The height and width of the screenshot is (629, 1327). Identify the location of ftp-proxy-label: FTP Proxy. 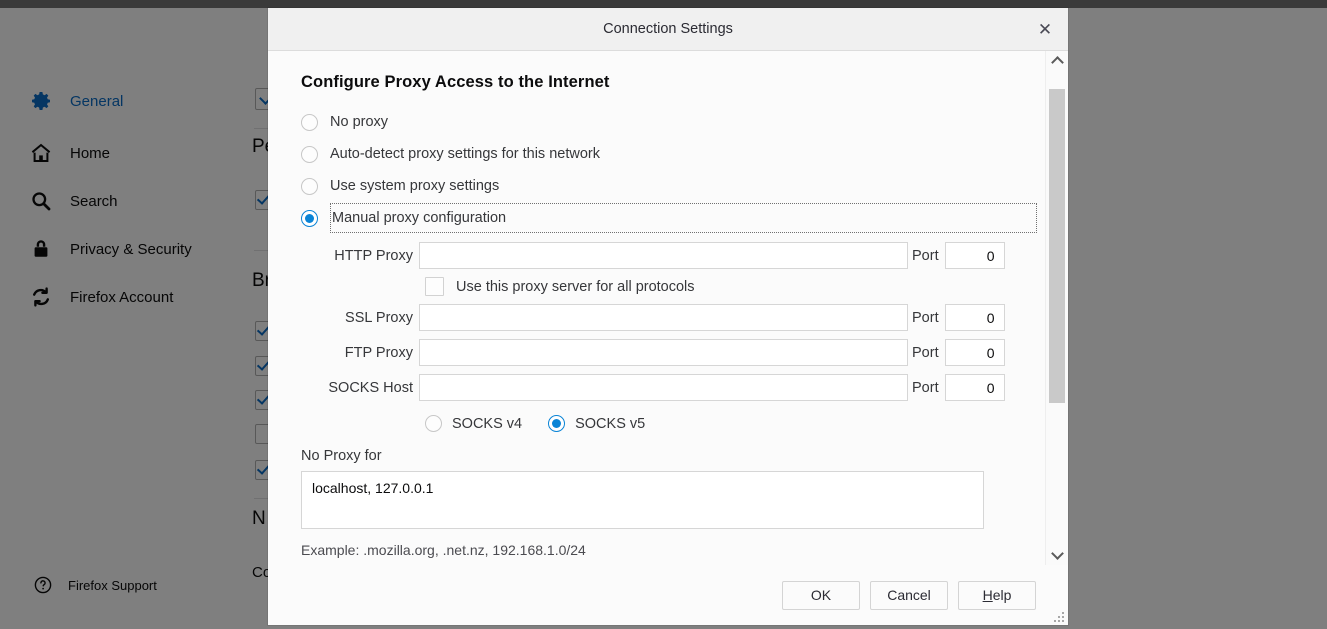
(378, 352).